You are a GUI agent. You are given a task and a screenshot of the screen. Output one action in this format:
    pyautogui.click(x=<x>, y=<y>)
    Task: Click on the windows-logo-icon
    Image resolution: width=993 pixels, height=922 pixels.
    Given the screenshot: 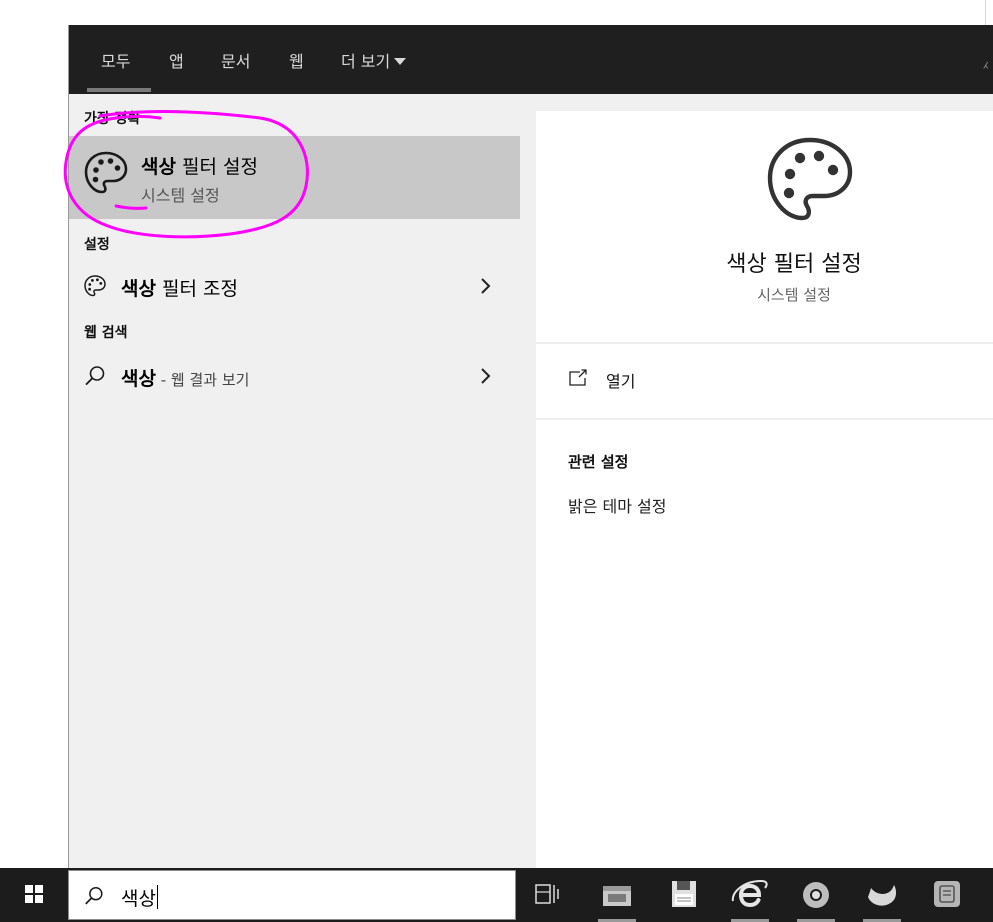 What is the action you would take?
    pyautogui.click(x=34, y=894)
    